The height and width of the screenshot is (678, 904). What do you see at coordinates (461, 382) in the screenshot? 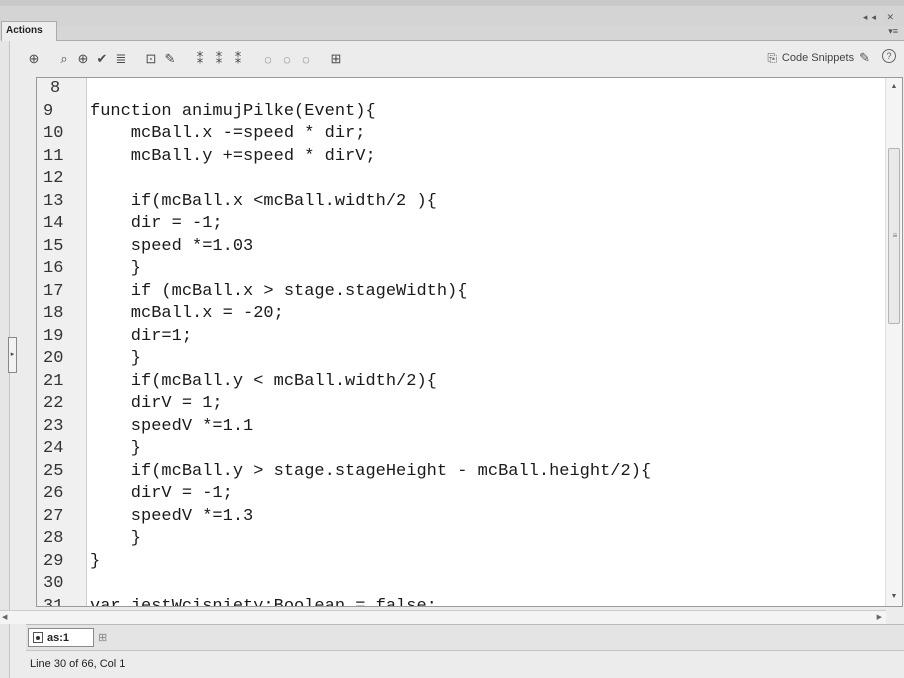
I see `code-line: 21 if(mcBall.y < mcBall.width/2){` at bounding box center [461, 382].